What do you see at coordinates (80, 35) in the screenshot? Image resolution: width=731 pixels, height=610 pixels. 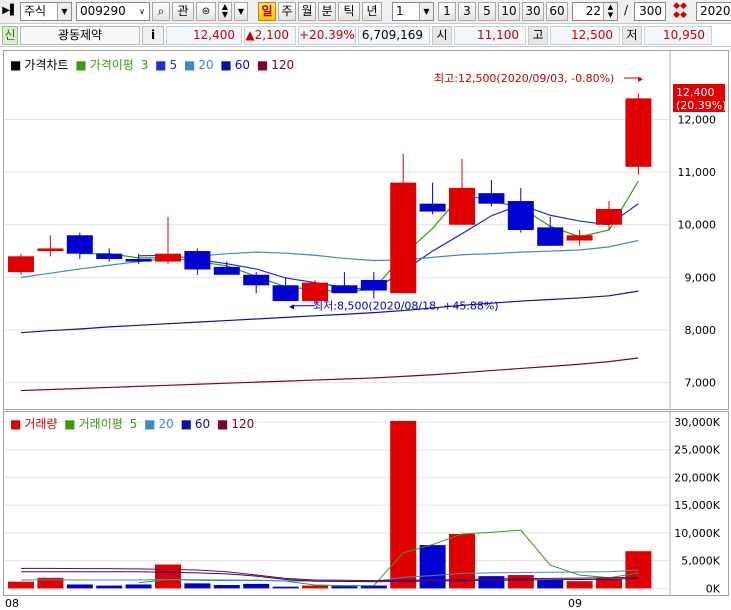 I see `stock-name: 광동제약` at bounding box center [80, 35].